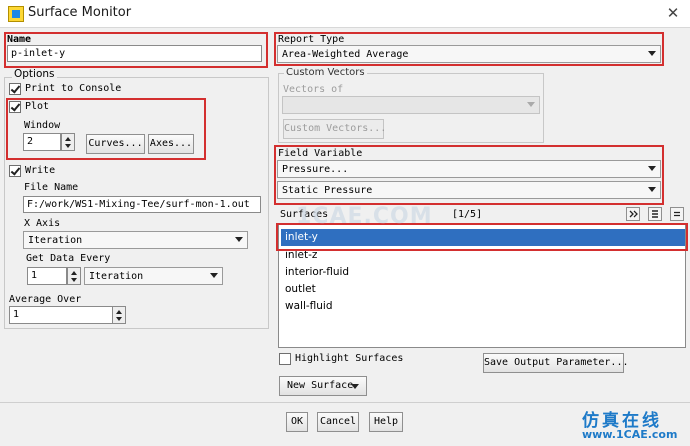  I want to click on field-variable-label: Field Variable, so click(320, 153).